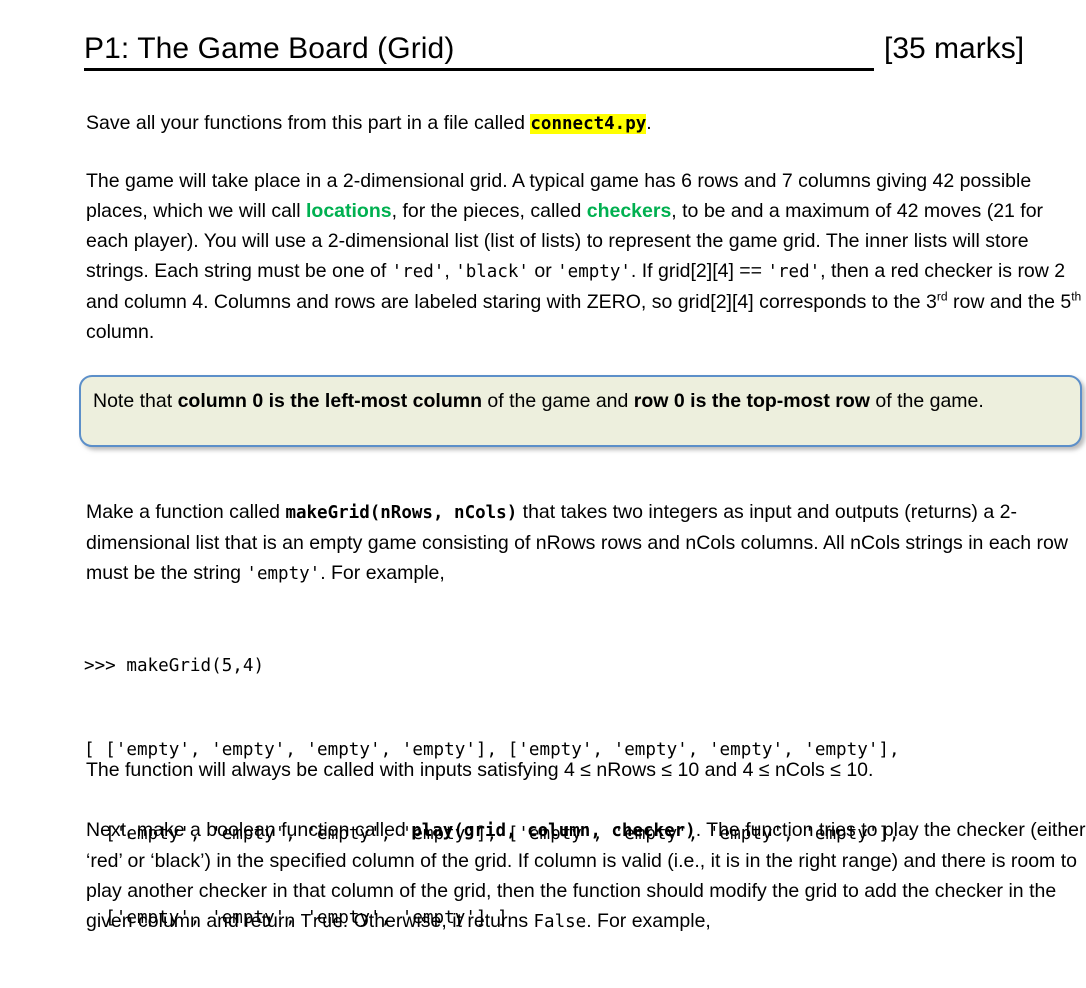 The width and height of the screenshot is (1086, 988). I want to click on ordinal-suffix-rd: rd, so click(942, 296).